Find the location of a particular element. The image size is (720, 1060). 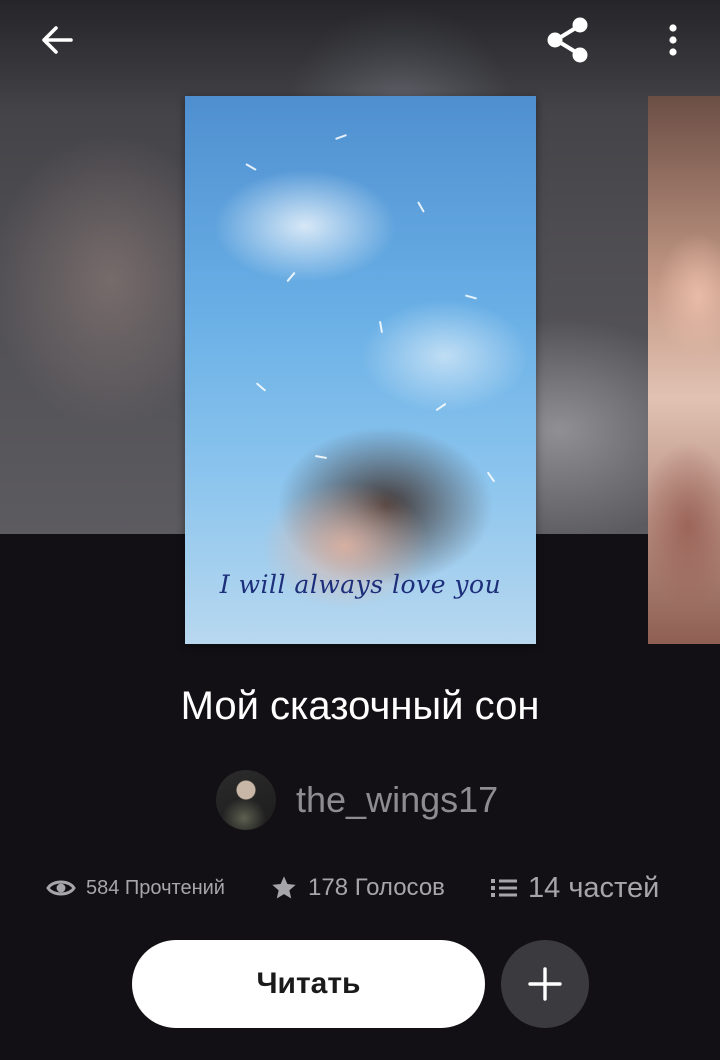

story-stats: 584 Прочтений 178 Голосов 14 частей is located at coordinates (366, 888).